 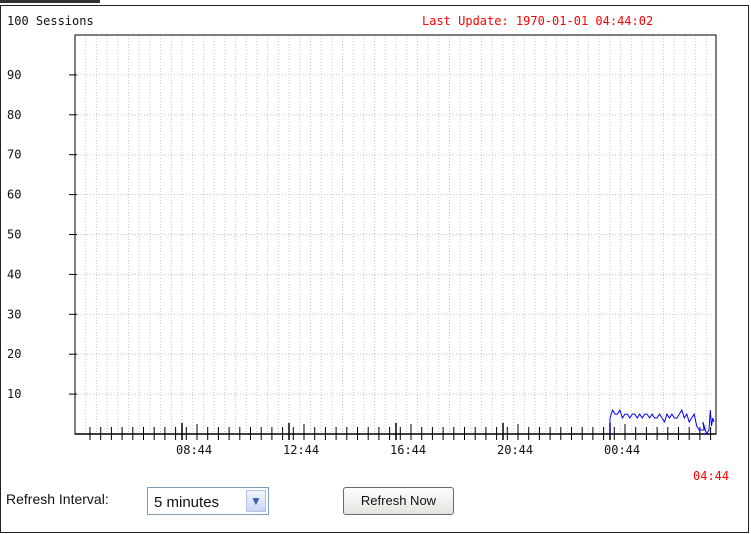 I want to click on series-line-sessions, so click(x=662, y=422).